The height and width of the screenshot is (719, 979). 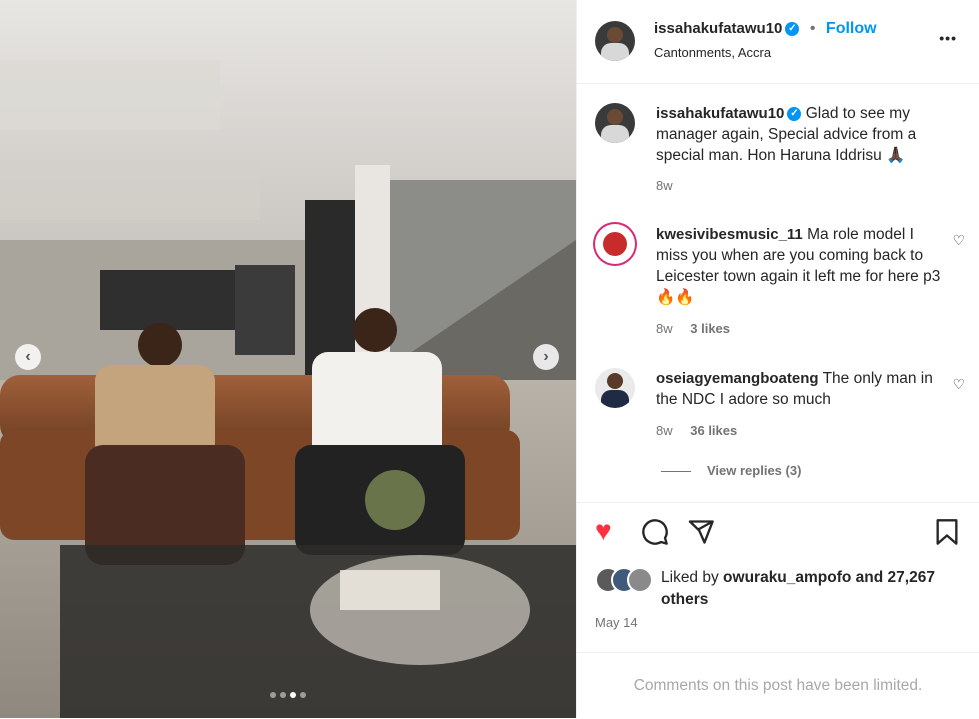 What do you see at coordinates (729, 234) in the screenshot?
I see `comment-username: kwesivibesmusic_11` at bounding box center [729, 234].